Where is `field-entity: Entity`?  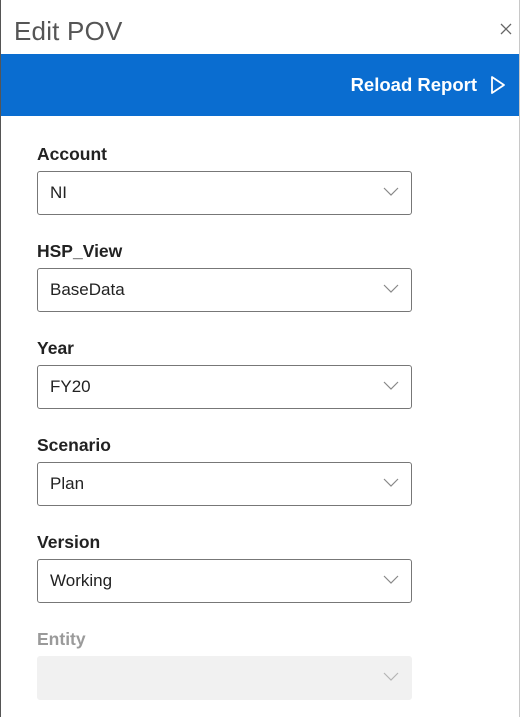
field-entity: Entity is located at coordinates (278, 662).